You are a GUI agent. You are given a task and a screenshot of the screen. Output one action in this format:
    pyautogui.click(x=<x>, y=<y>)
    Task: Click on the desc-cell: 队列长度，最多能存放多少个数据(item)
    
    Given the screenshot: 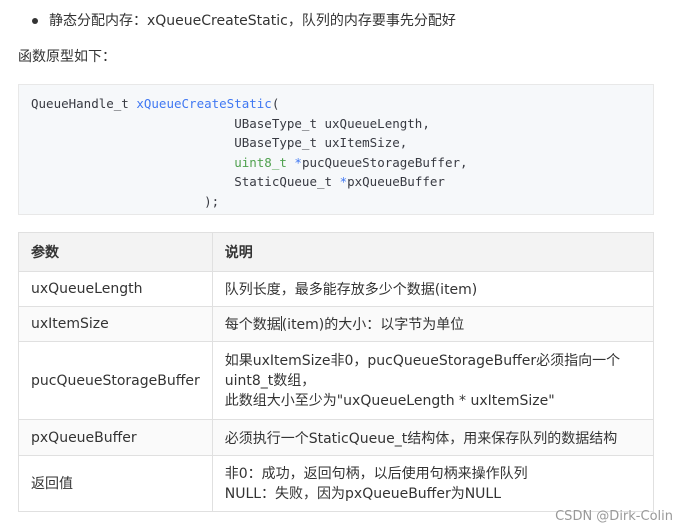 What is the action you would take?
    pyautogui.click(x=433, y=289)
    